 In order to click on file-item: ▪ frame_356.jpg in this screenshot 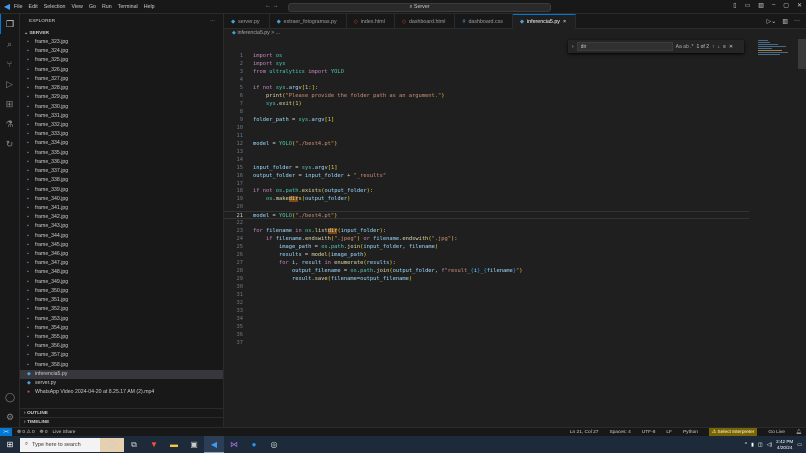, I will do `click(121, 346)`.